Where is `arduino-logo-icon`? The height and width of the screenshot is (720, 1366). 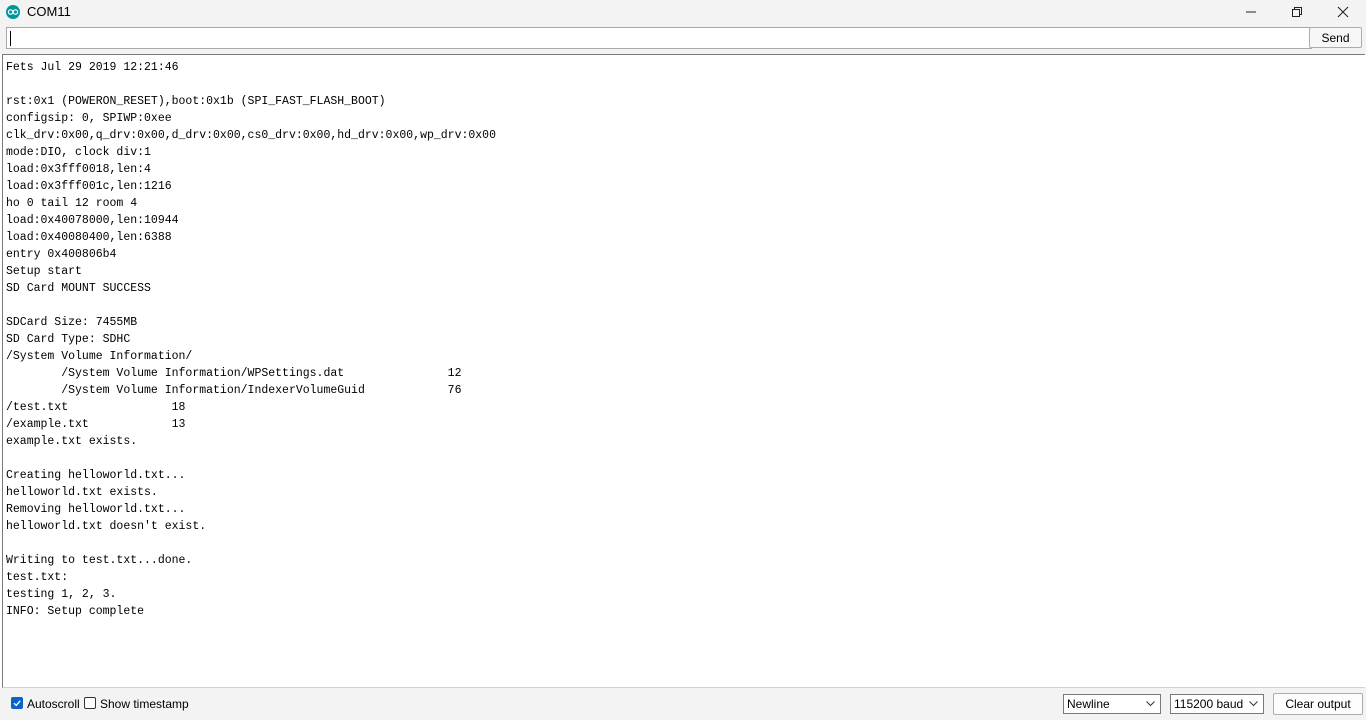 arduino-logo-icon is located at coordinates (13, 12).